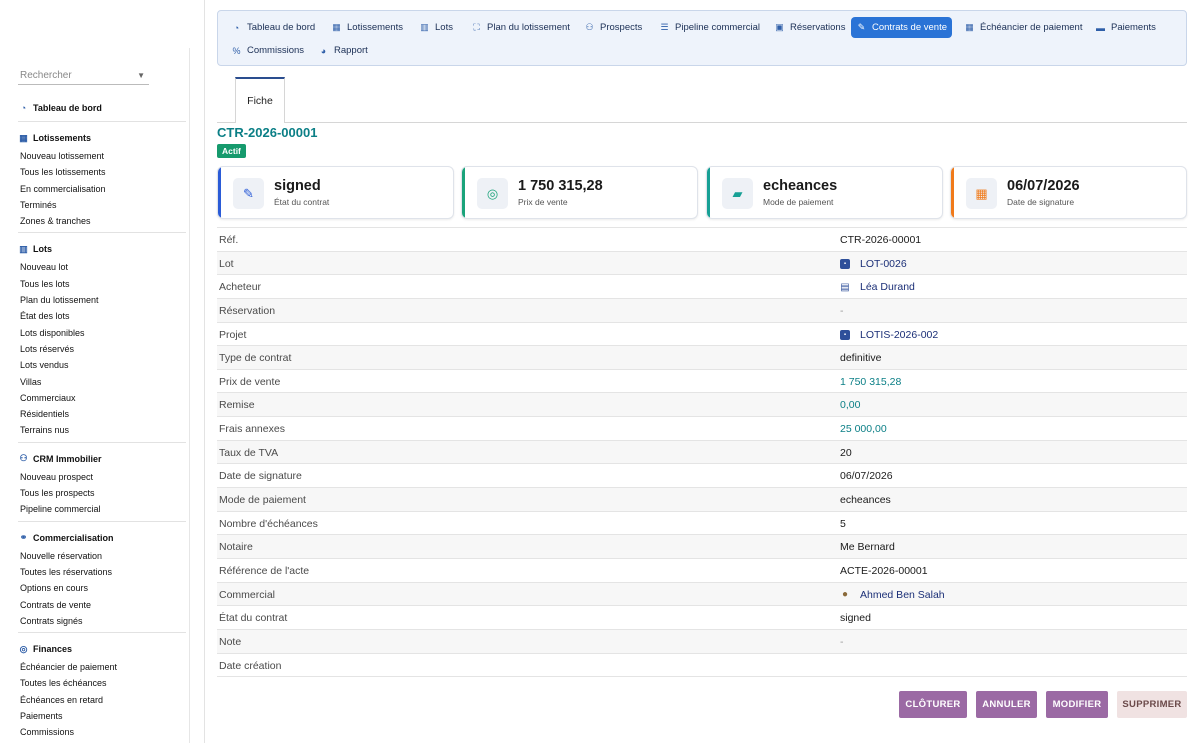  I want to click on handshake-icon: ⚭, so click(23, 537).